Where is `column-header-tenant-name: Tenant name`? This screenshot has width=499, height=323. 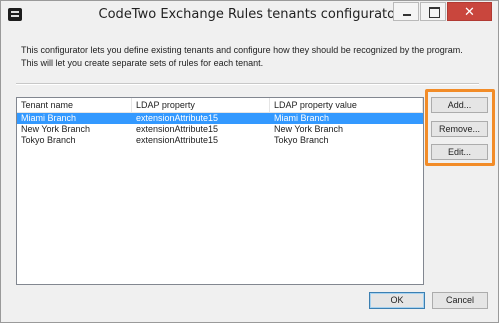 column-header-tenant-name: Tenant name is located at coordinates (74, 105).